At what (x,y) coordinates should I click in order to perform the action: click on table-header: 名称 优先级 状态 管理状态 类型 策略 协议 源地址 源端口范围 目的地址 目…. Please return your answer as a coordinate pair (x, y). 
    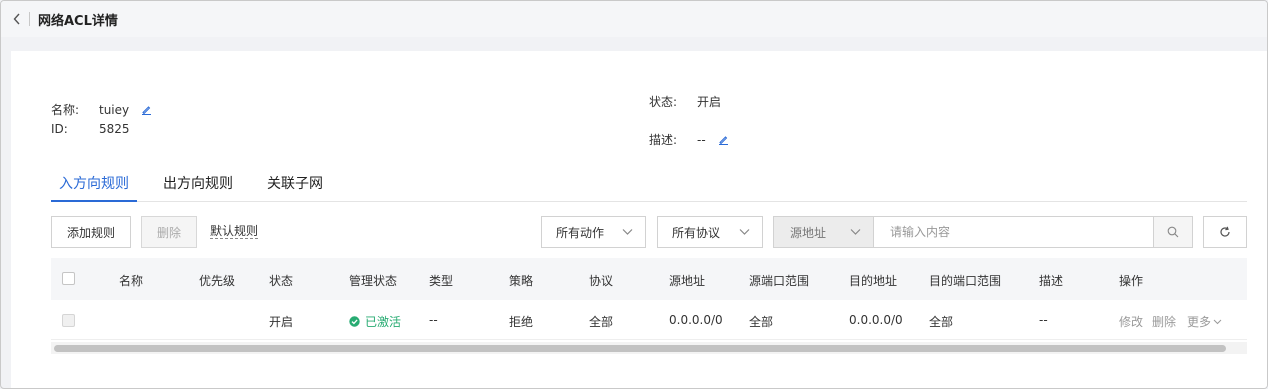
    Looking at the image, I should click on (649, 279).